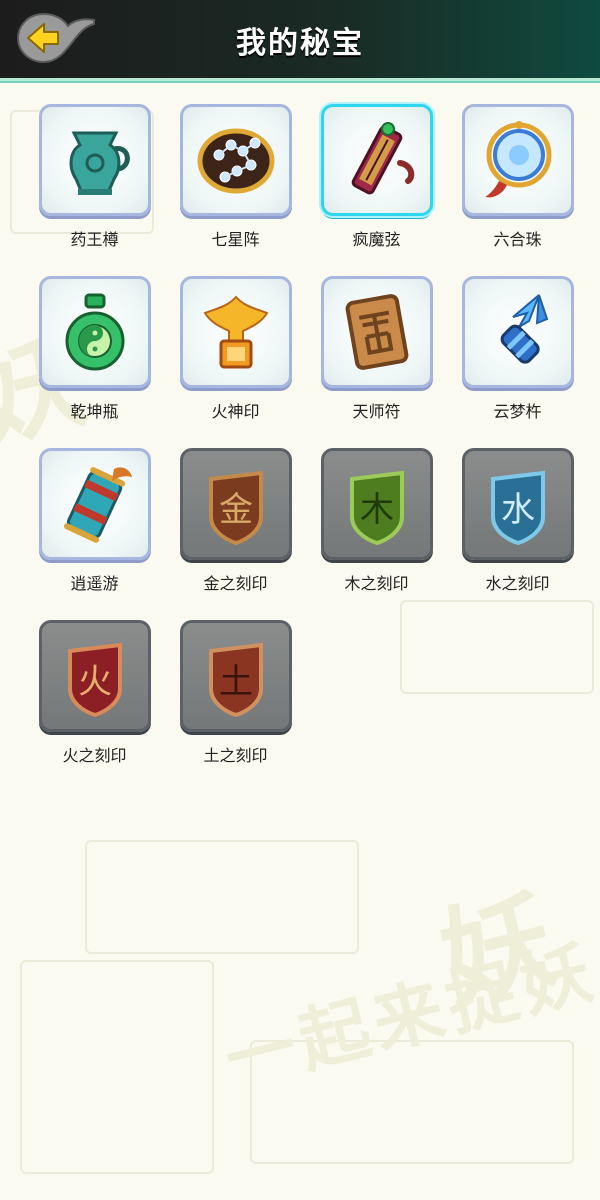 The width and height of the screenshot is (600, 1200). I want to click on page-title: 我的秘宝, so click(300, 43).